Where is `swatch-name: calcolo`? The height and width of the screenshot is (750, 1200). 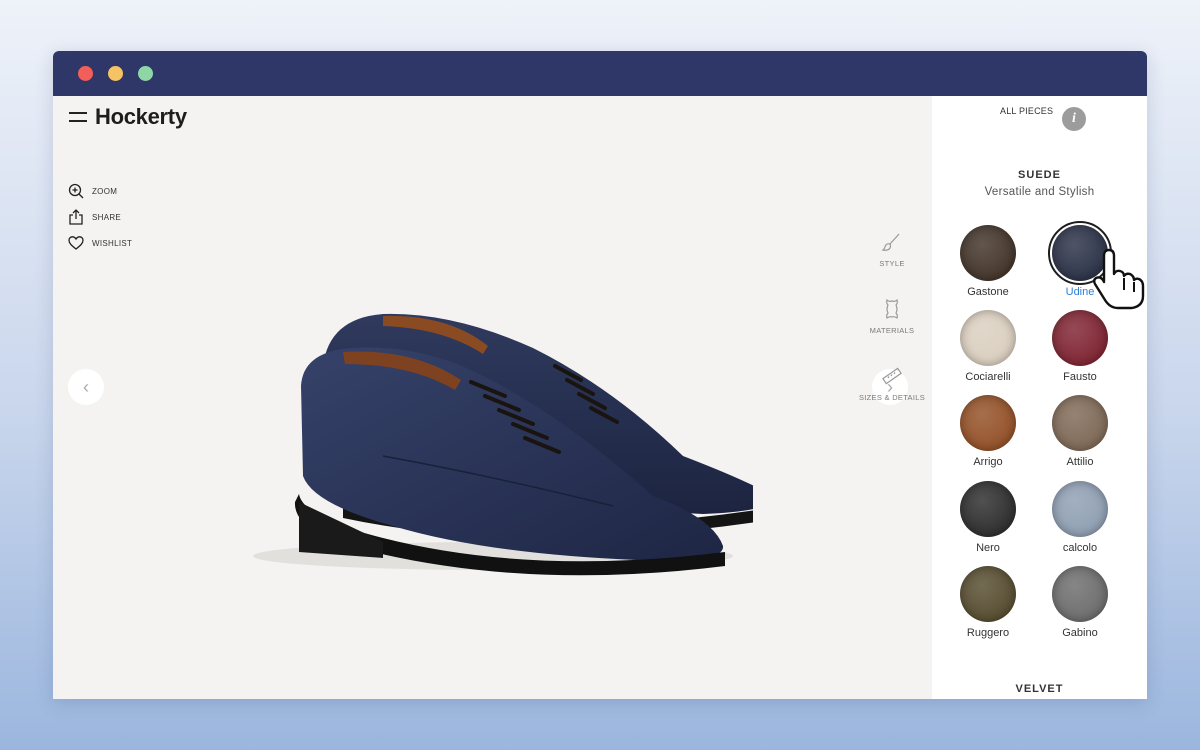
swatch-name: calcolo is located at coordinates (1080, 548).